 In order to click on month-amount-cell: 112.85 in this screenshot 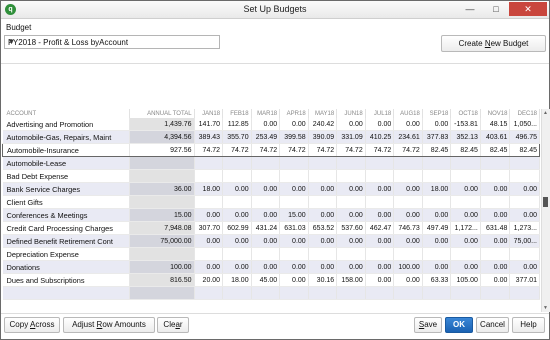, I will do `click(237, 124)`.